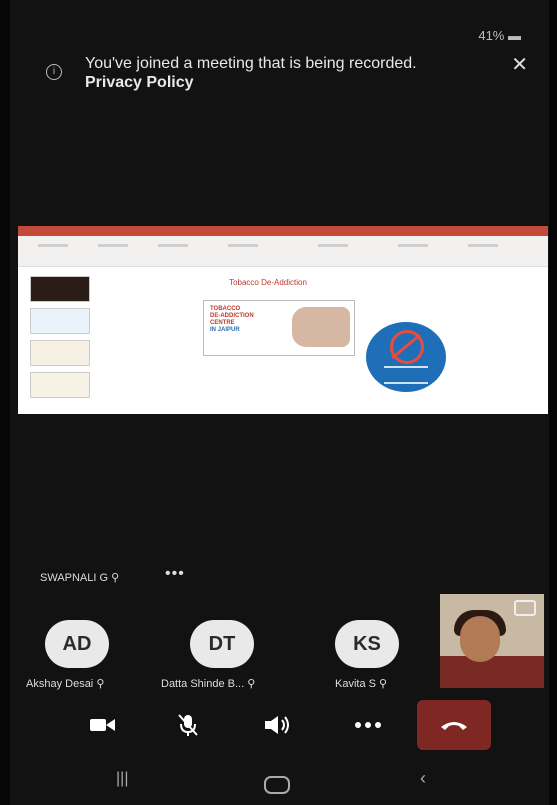  What do you see at coordinates (222, 644) in the screenshot?
I see `avatar: DT` at bounding box center [222, 644].